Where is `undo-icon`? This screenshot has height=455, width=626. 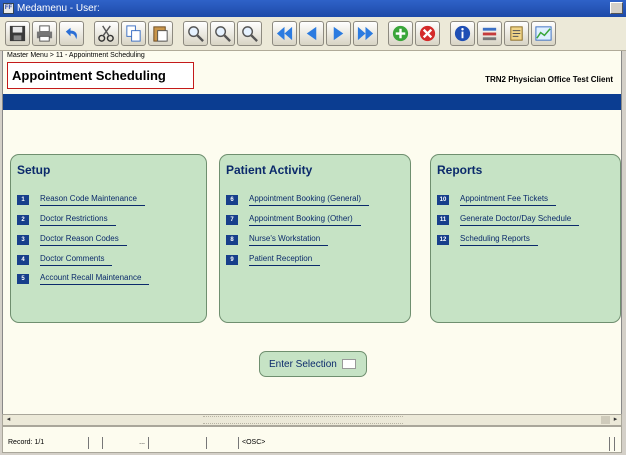
undo-icon is located at coordinates (71, 33).